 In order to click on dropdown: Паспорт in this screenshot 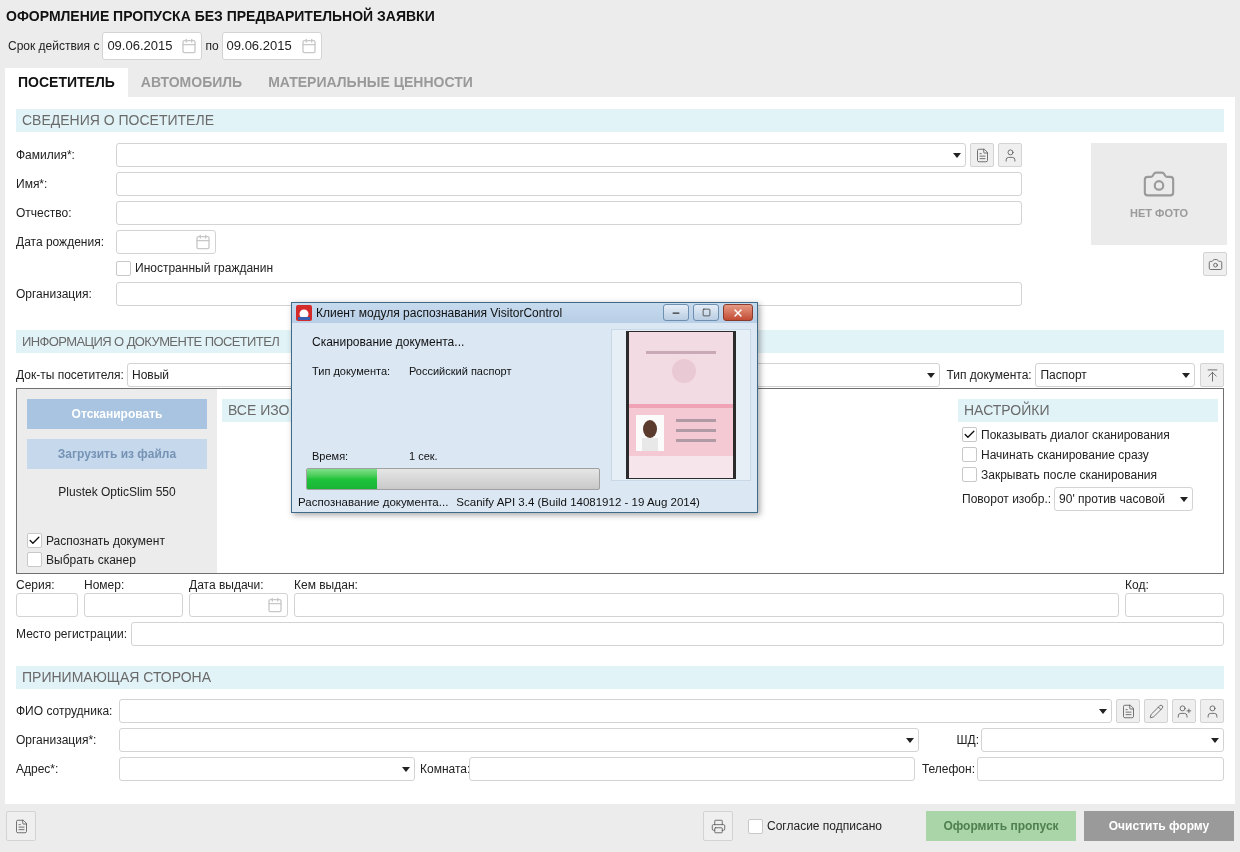, I will do `click(1115, 375)`.